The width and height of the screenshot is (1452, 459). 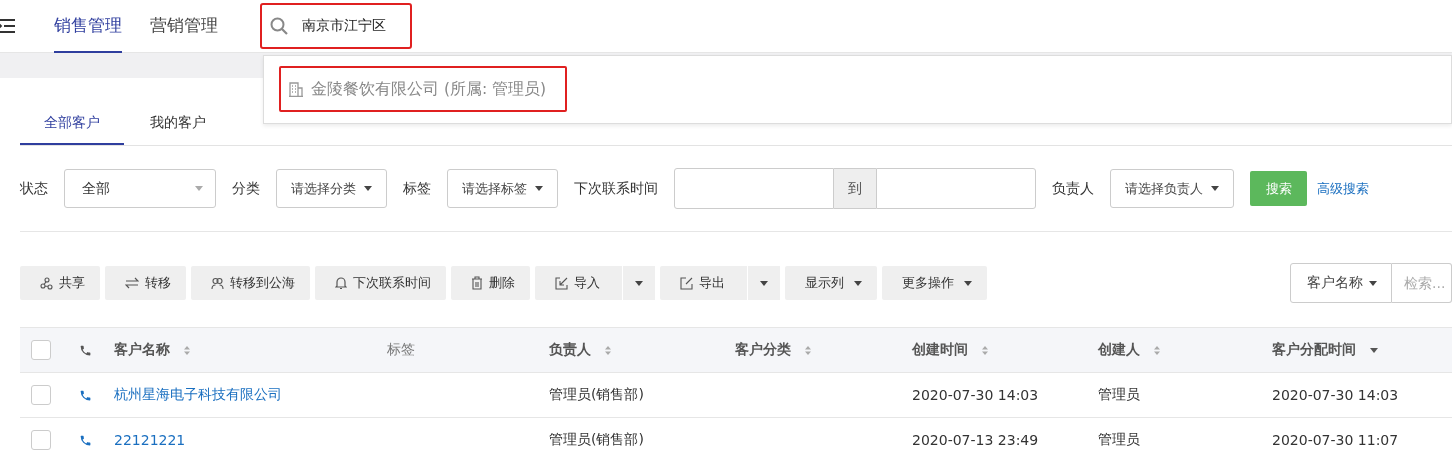 I want to click on share-icon, so click(x=46, y=283).